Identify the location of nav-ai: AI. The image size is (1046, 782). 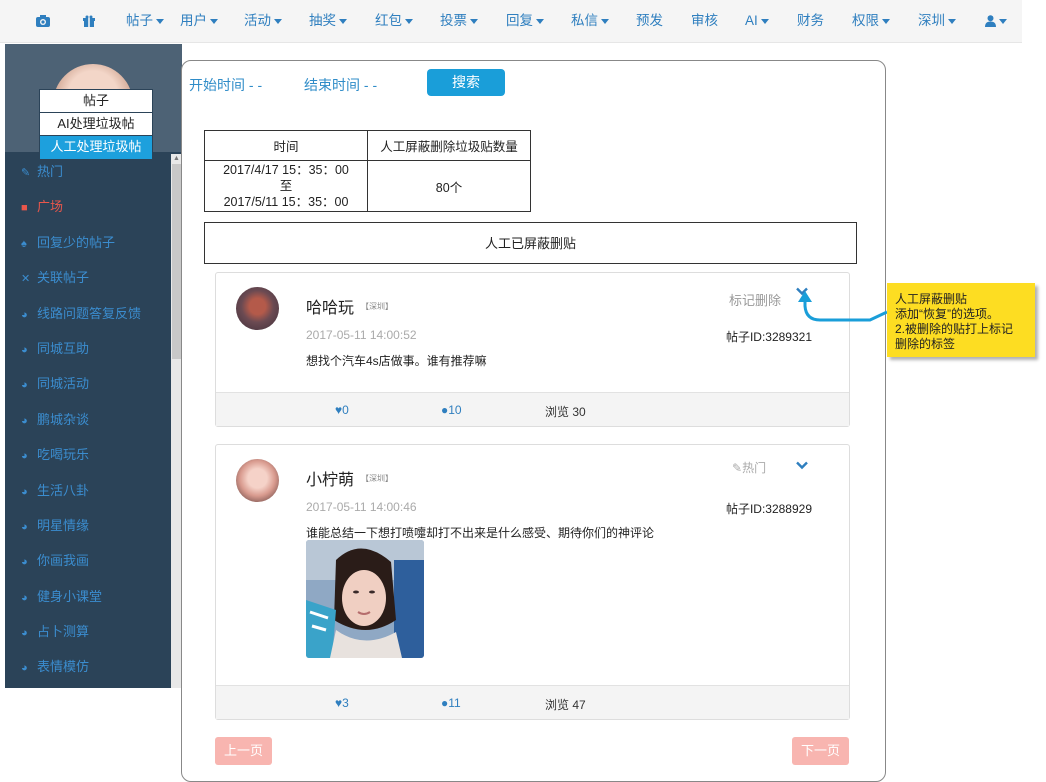
(757, 21).